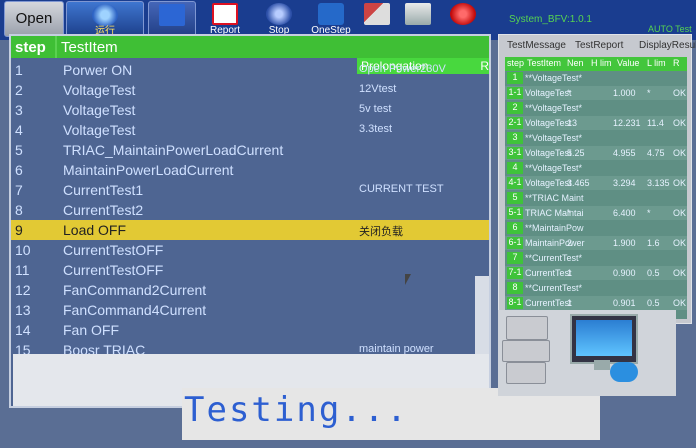 The width and height of the screenshot is (696, 448). What do you see at coordinates (411, 279) in the screenshot?
I see `mouse-cursor-icon` at bounding box center [411, 279].